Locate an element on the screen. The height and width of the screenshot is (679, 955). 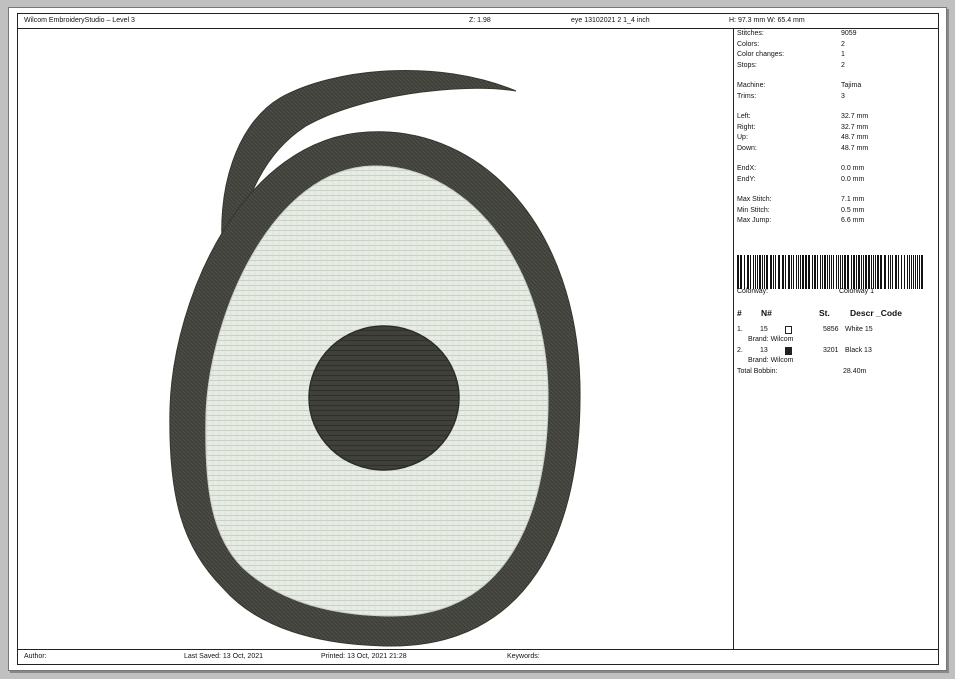
stat-label: Stitches: is located at coordinates (750, 33).